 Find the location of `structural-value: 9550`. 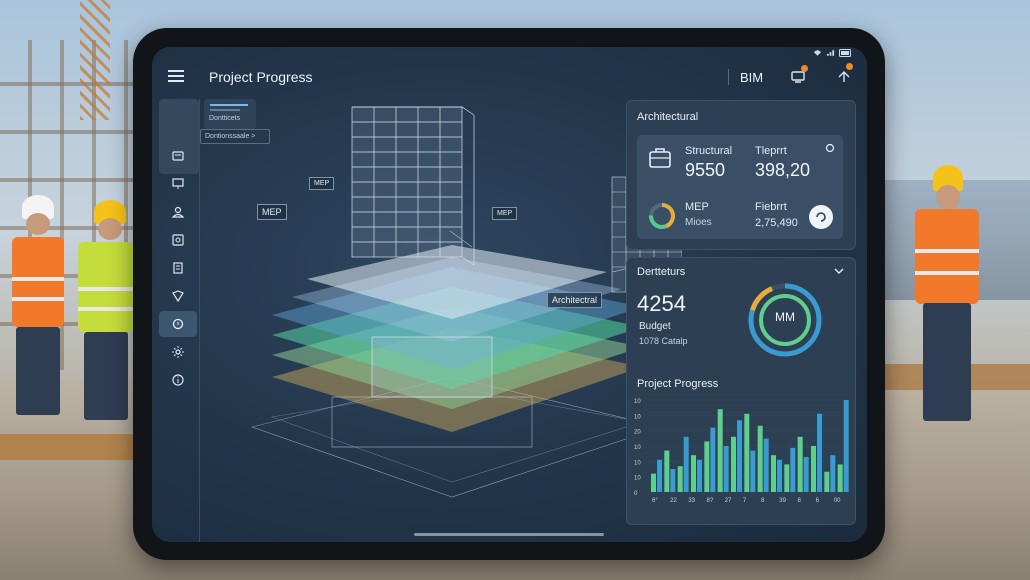

structural-value: 9550 is located at coordinates (705, 170).